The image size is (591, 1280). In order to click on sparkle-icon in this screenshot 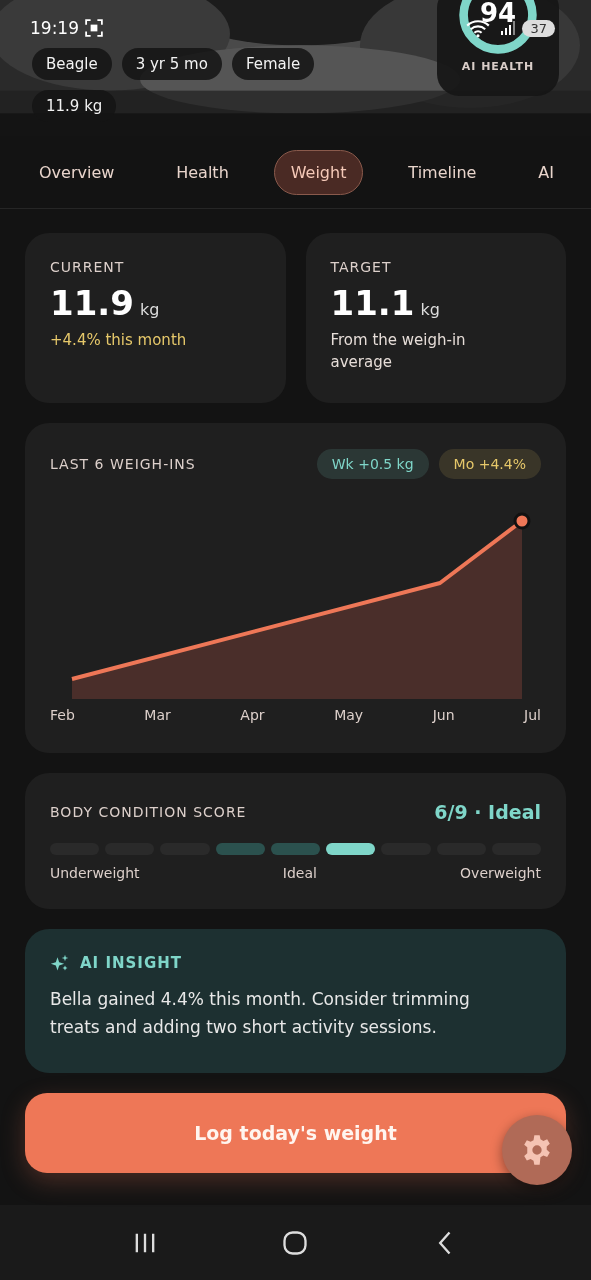, I will do `click(60, 963)`.